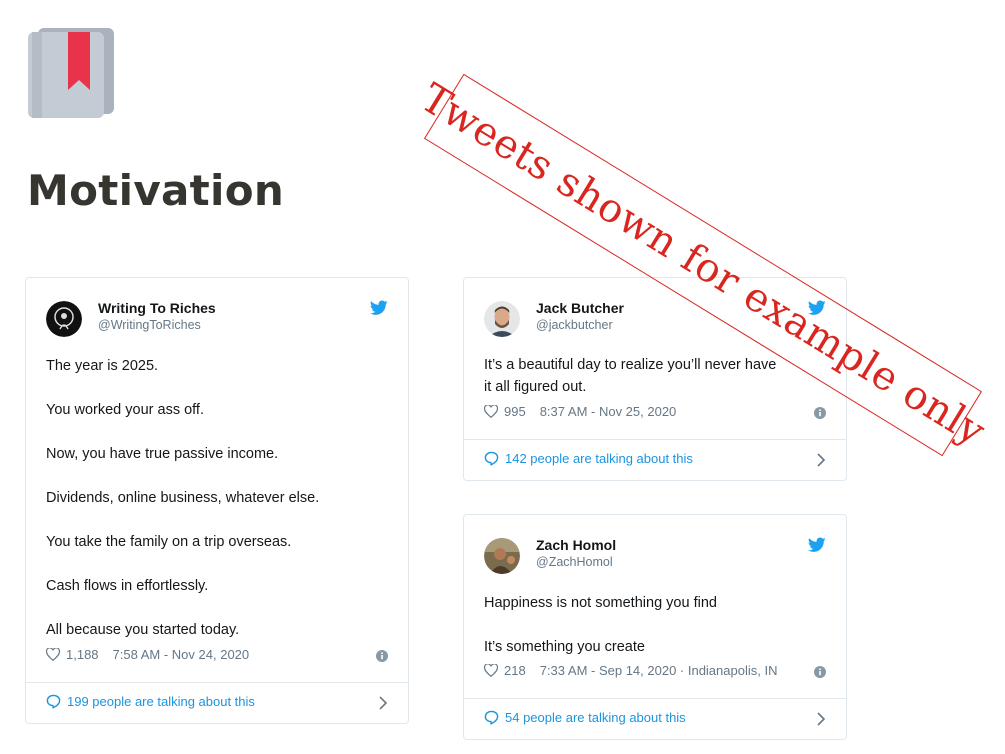 The image size is (1005, 754). I want to click on author-handle: @ZachHomol, so click(574, 562).